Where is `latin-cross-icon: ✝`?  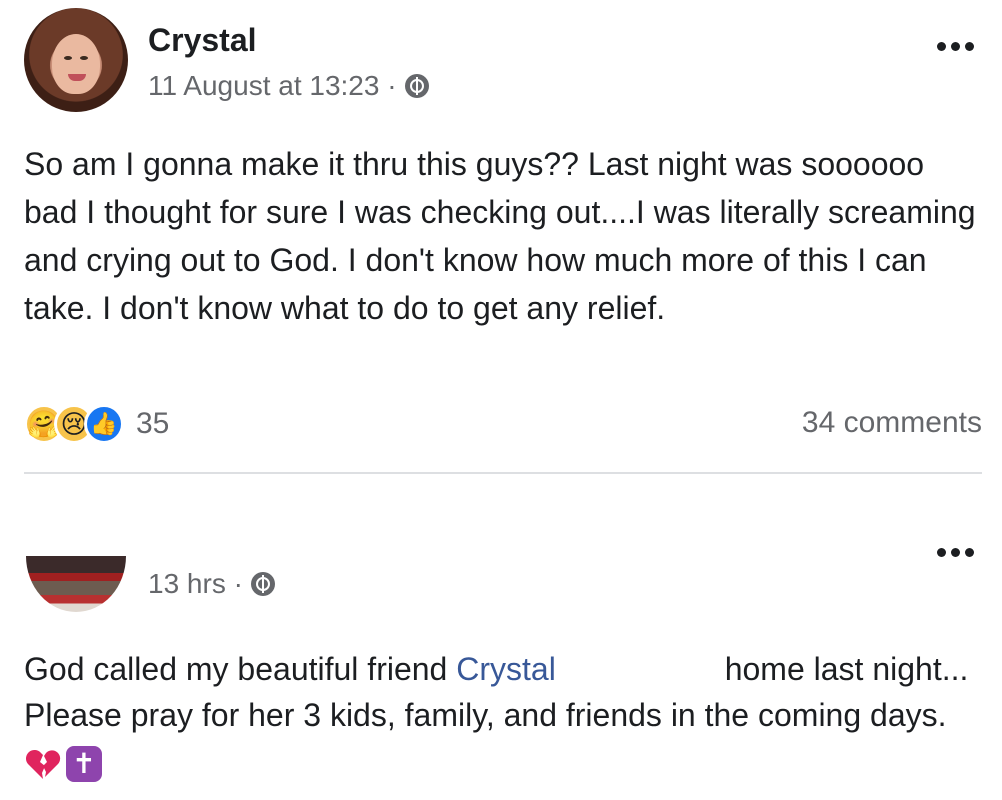
latin-cross-icon: ✝ is located at coordinates (84, 763).